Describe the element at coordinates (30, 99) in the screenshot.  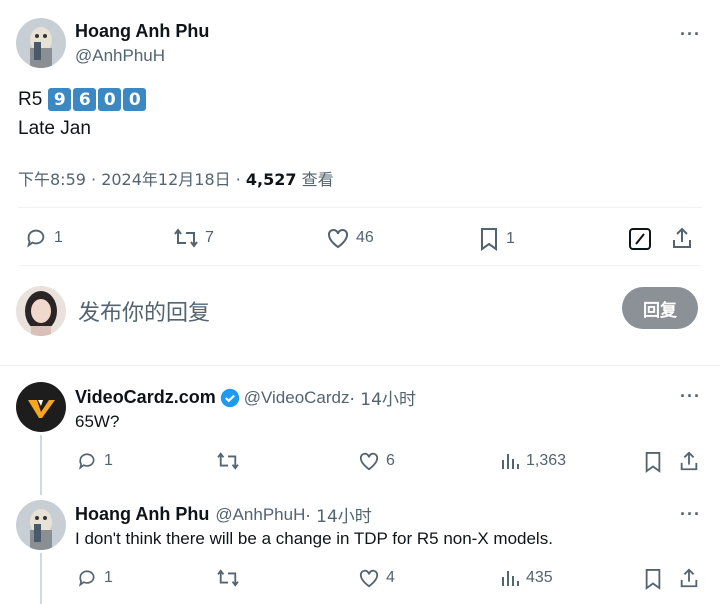
I see `tweet-text-prefix: R5` at that location.